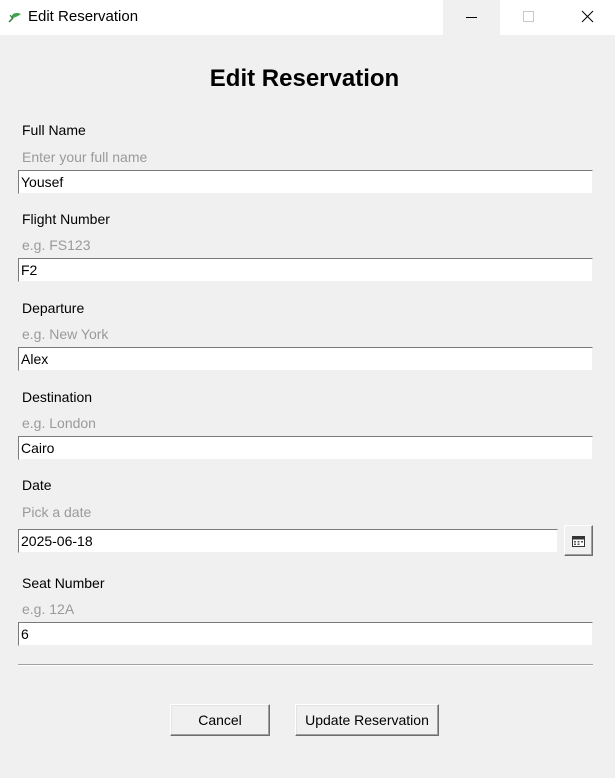 The image size is (615, 778). I want to click on date-label: Date, so click(37, 485).